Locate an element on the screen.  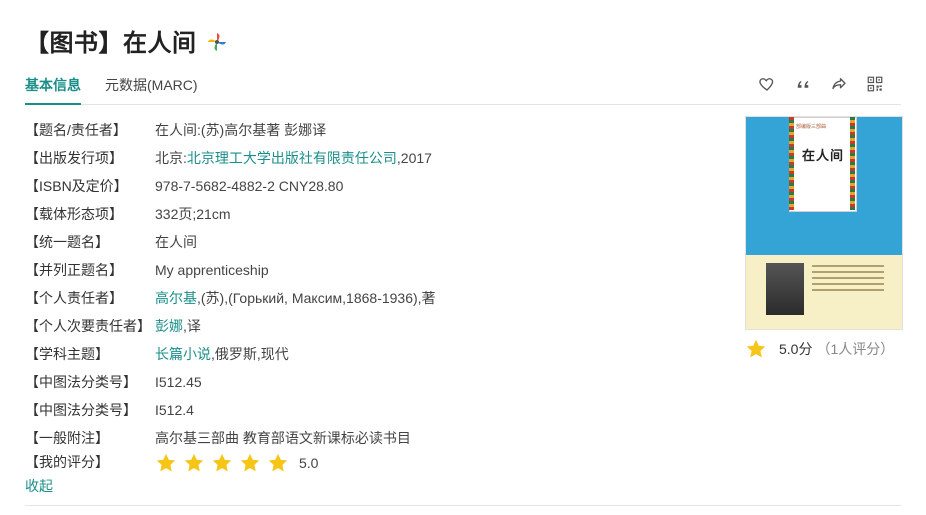
heart-icon is located at coordinates (766, 84).